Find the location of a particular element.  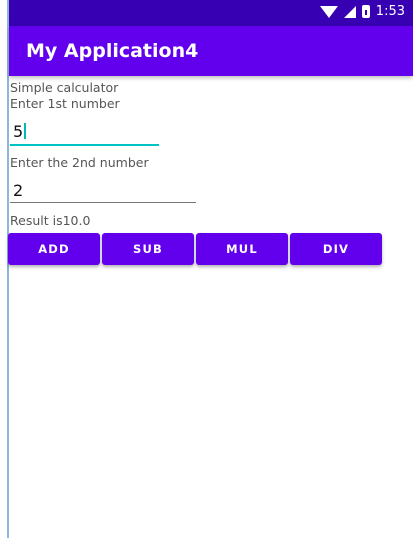

label-second-number: Enter the 2nd number is located at coordinates (79, 162).